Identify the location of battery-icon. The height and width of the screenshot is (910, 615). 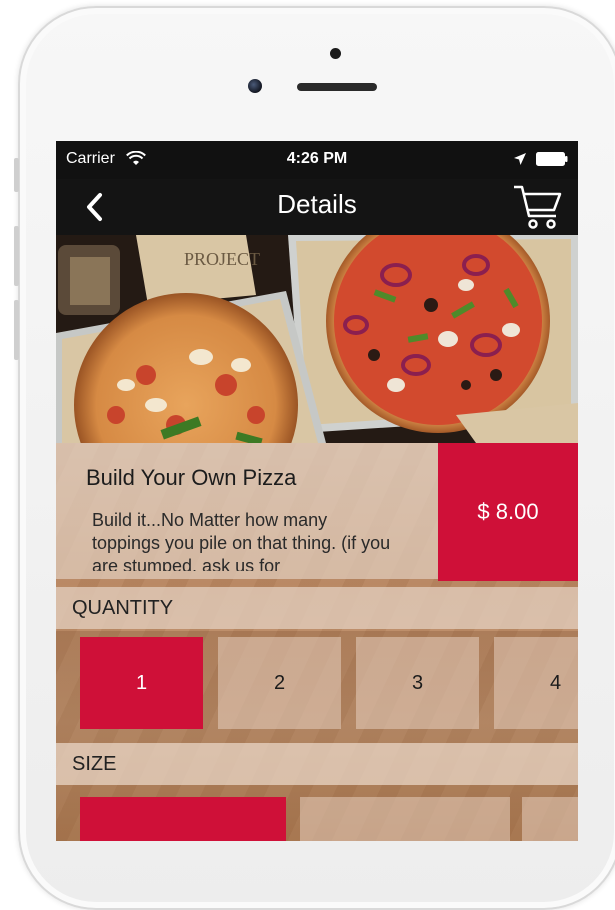
(552, 159).